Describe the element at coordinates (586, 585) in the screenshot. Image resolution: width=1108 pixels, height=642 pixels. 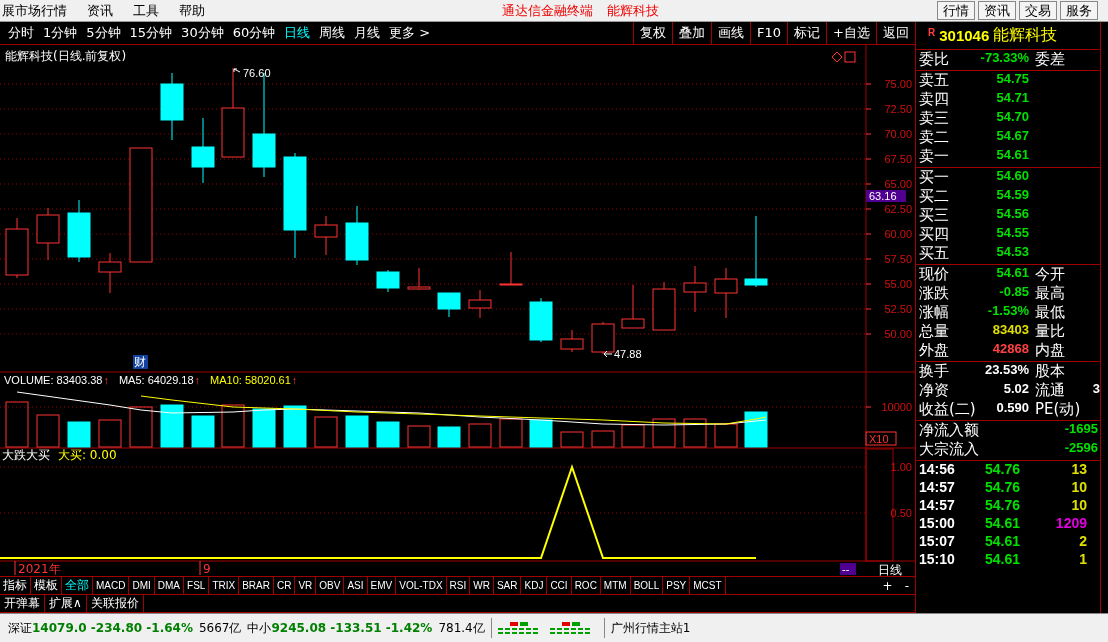
I see `indicator-tab: ROC` at that location.